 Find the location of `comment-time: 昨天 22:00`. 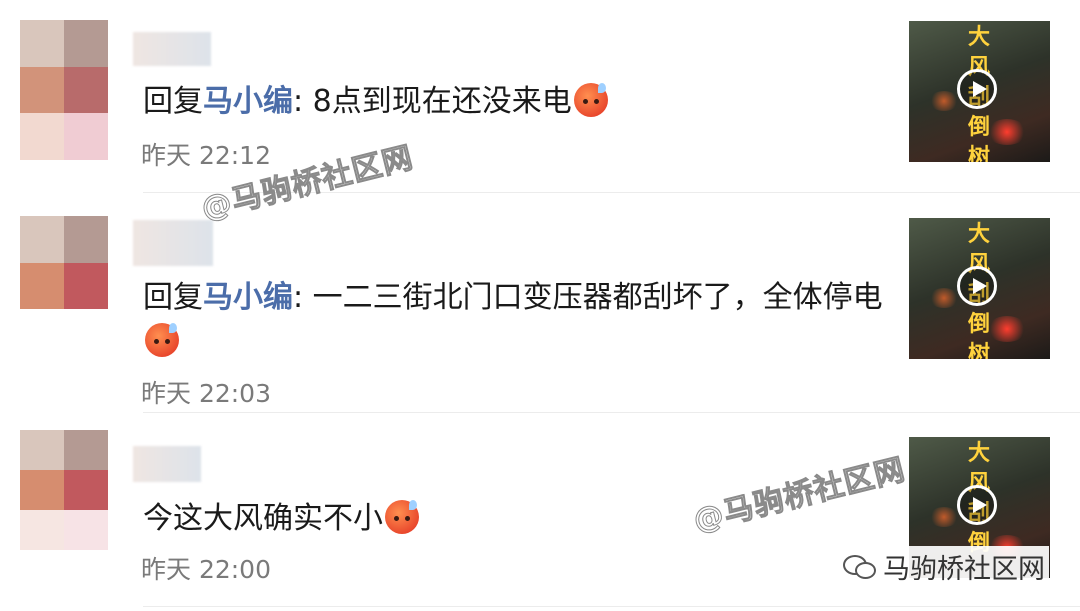

comment-time: 昨天 22:00 is located at coordinates (206, 569).